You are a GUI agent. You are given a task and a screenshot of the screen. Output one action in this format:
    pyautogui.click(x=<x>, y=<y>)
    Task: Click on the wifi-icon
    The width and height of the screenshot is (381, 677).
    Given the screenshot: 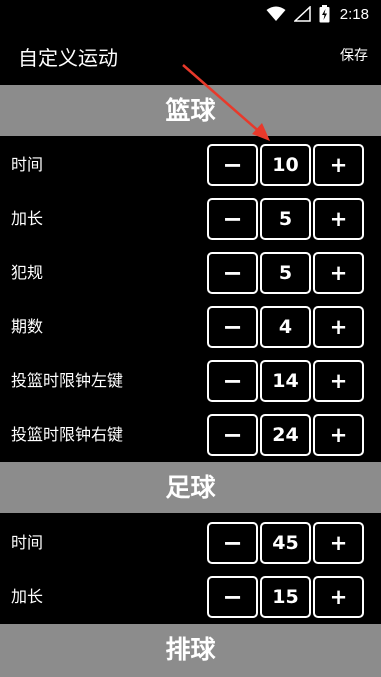 What is the action you would take?
    pyautogui.click(x=276, y=13)
    